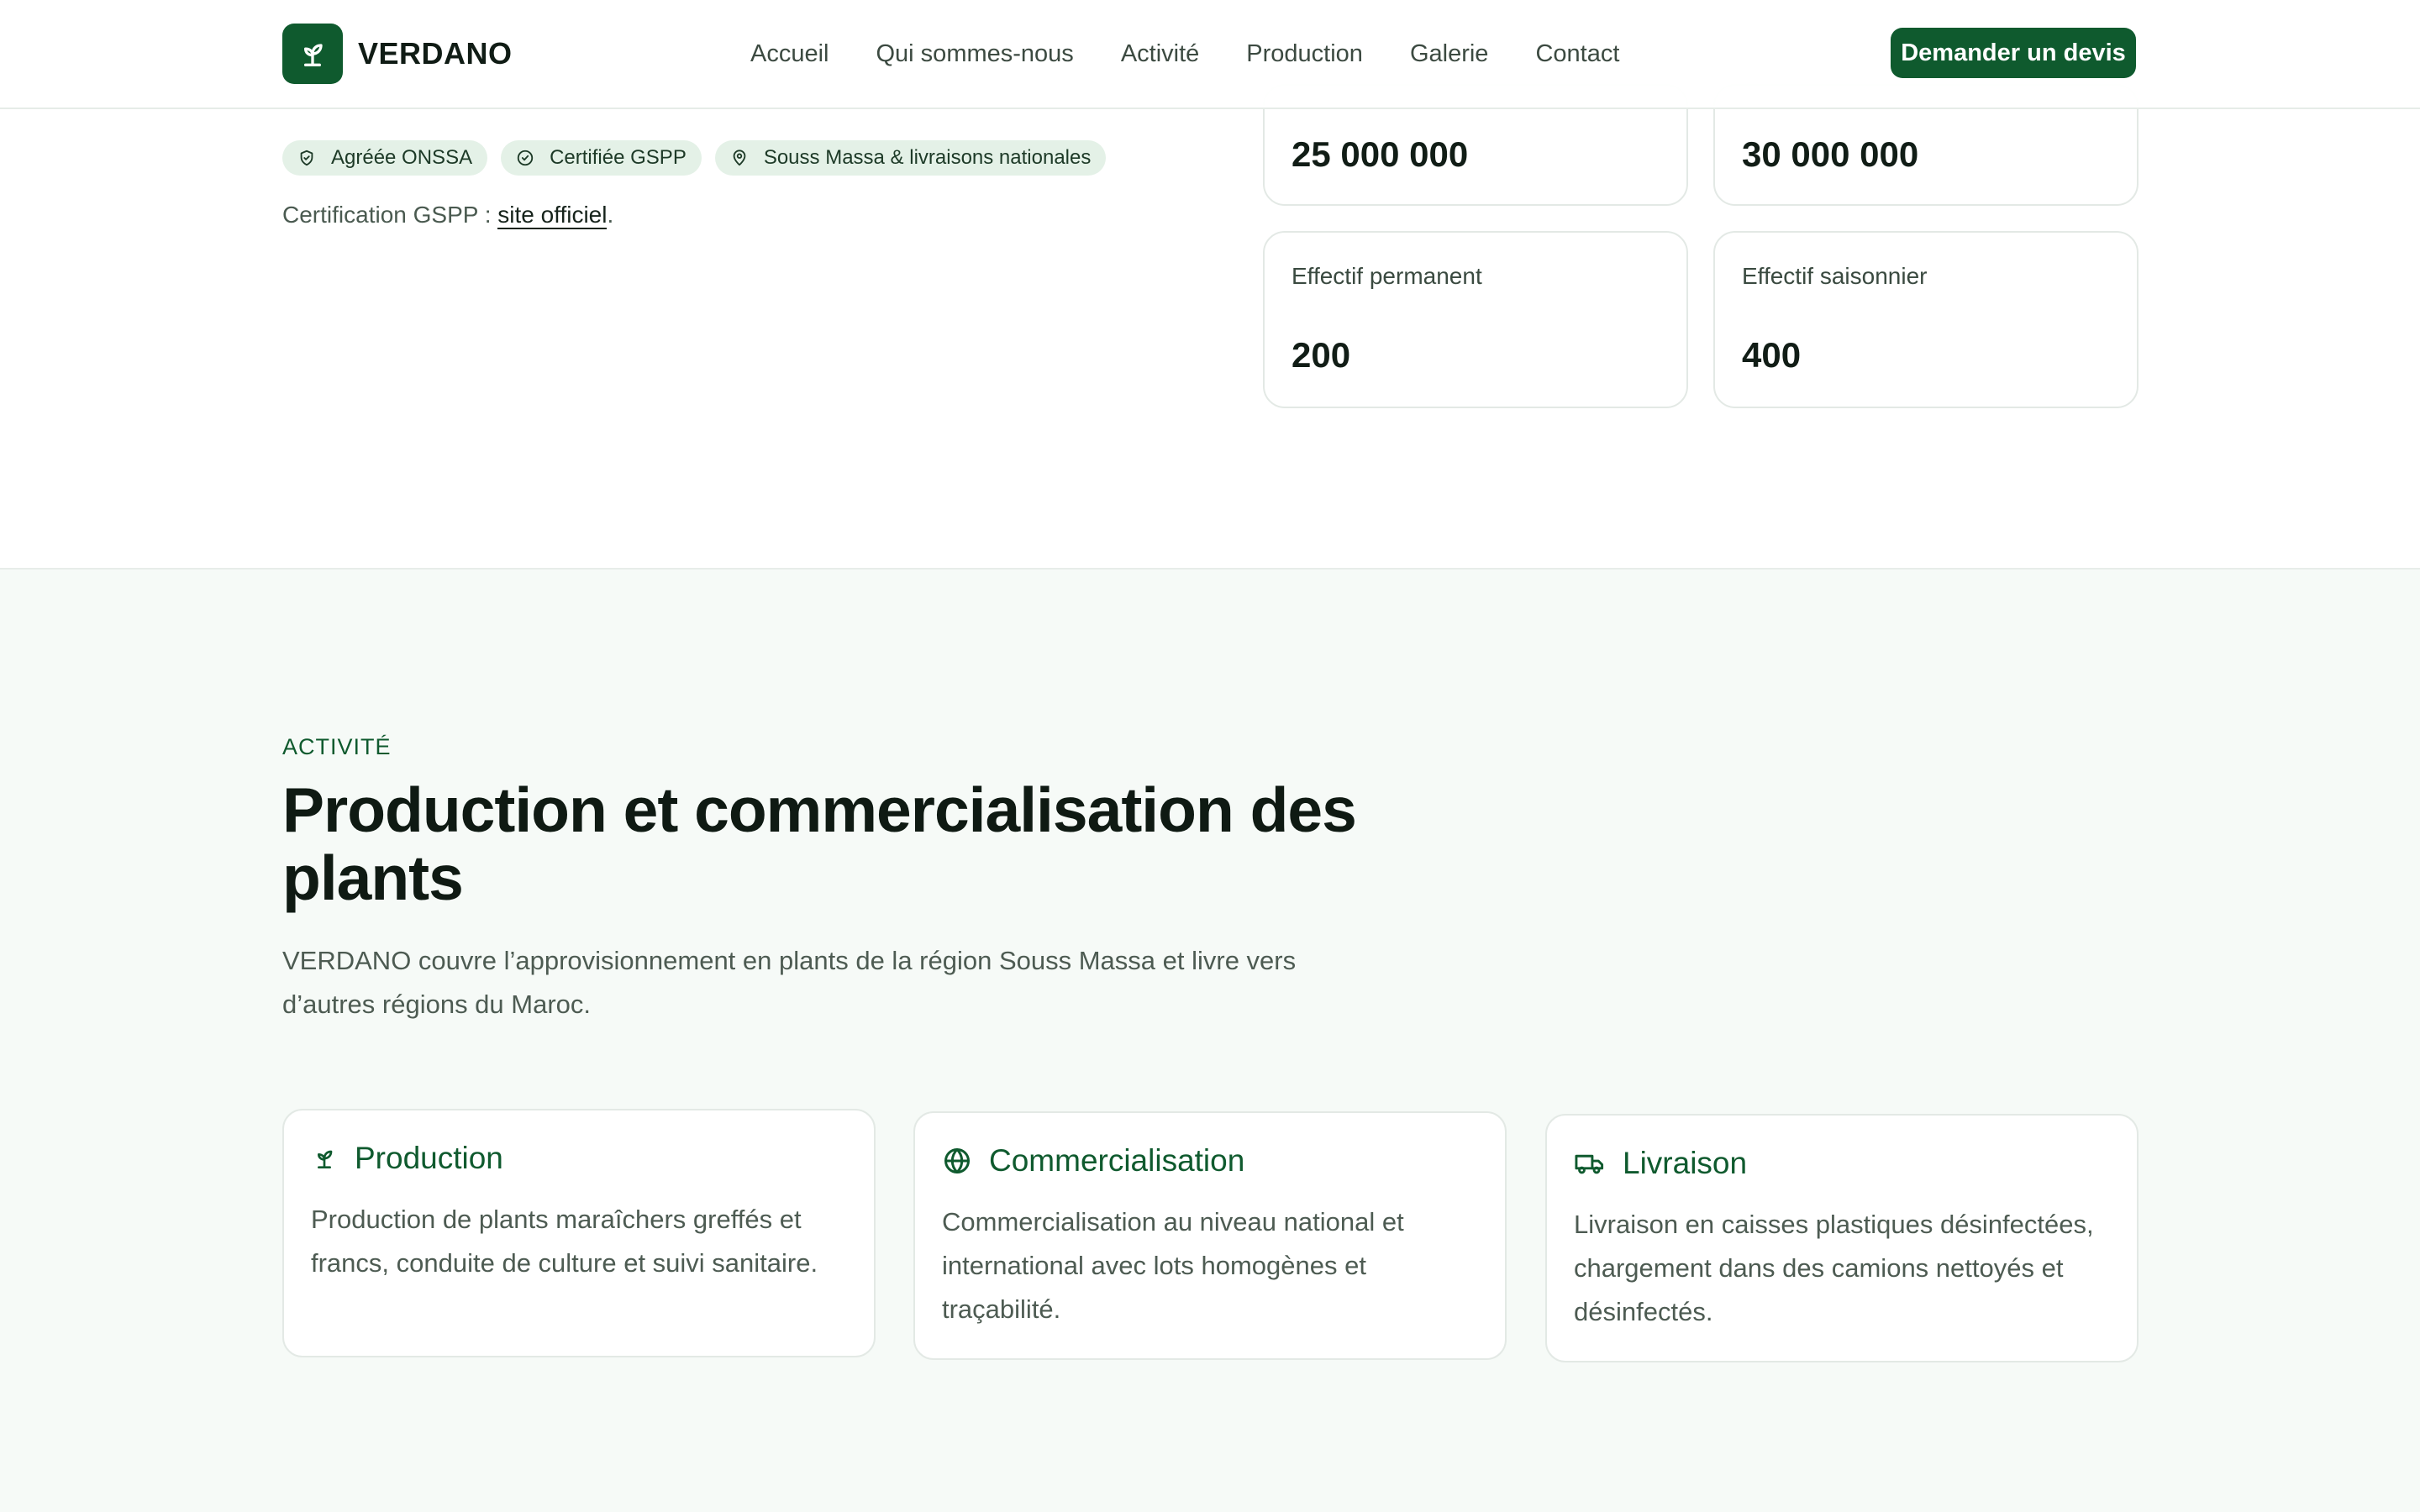  What do you see at coordinates (1160, 54) in the screenshot?
I see `nav-activite: Activité` at bounding box center [1160, 54].